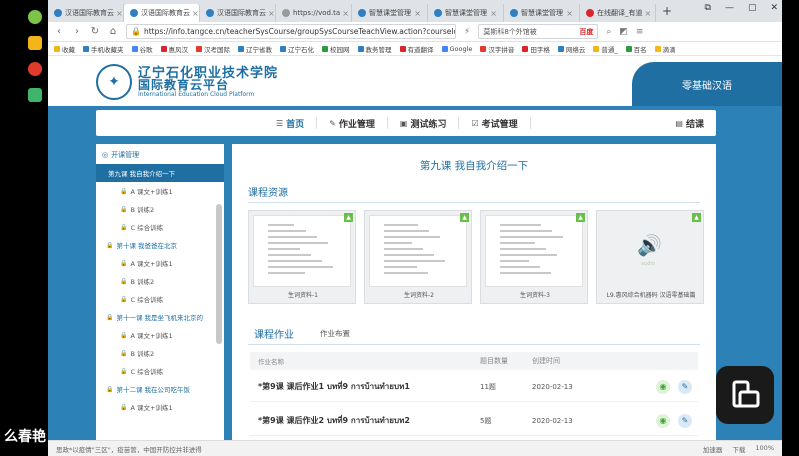  I want to click on bookmark-item: 手机收藏夹, so click(103, 49).